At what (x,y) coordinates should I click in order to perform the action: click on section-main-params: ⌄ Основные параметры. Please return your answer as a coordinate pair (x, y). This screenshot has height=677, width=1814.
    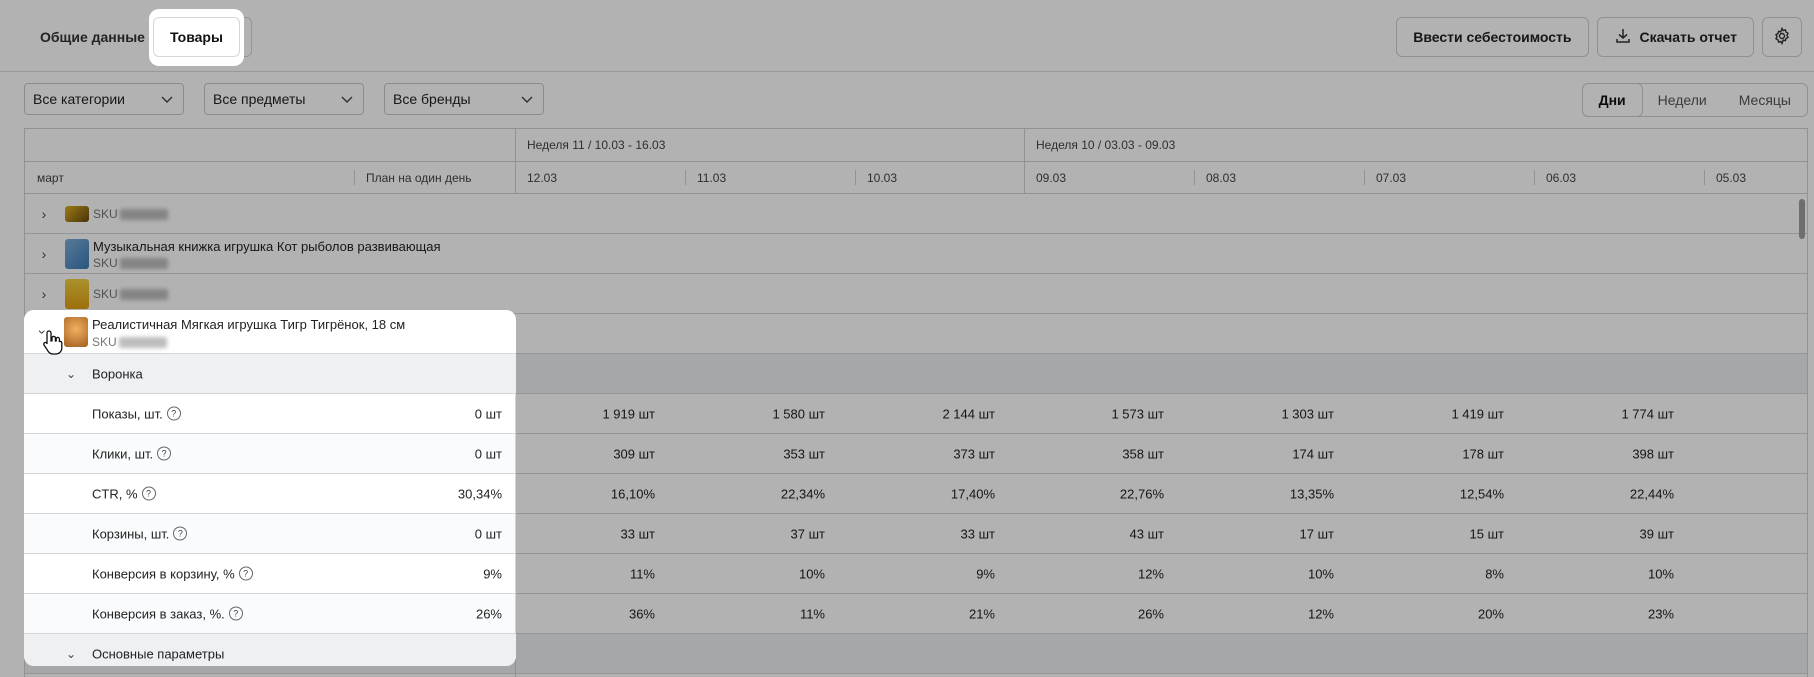
    Looking at the image, I should click on (270, 650).